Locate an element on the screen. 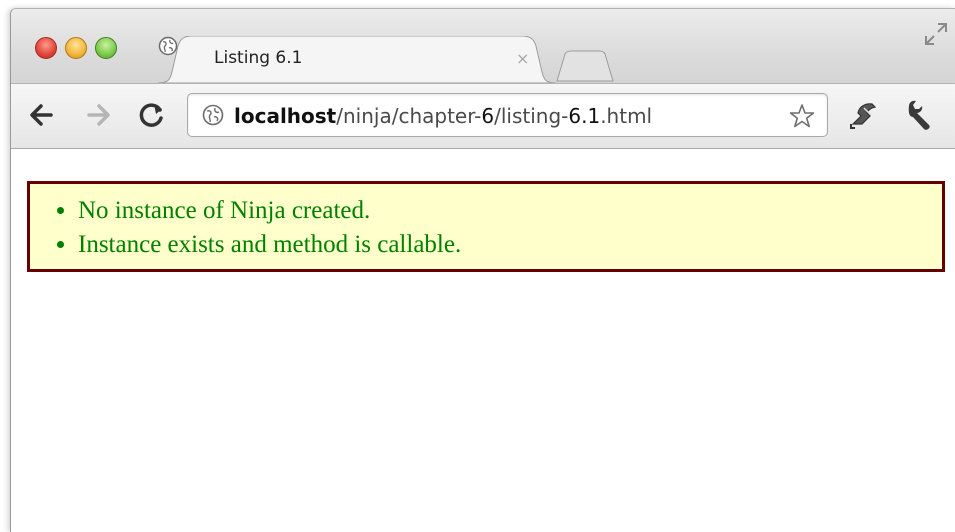 The image size is (955, 532). new-tab-button is located at coordinates (585, 66).